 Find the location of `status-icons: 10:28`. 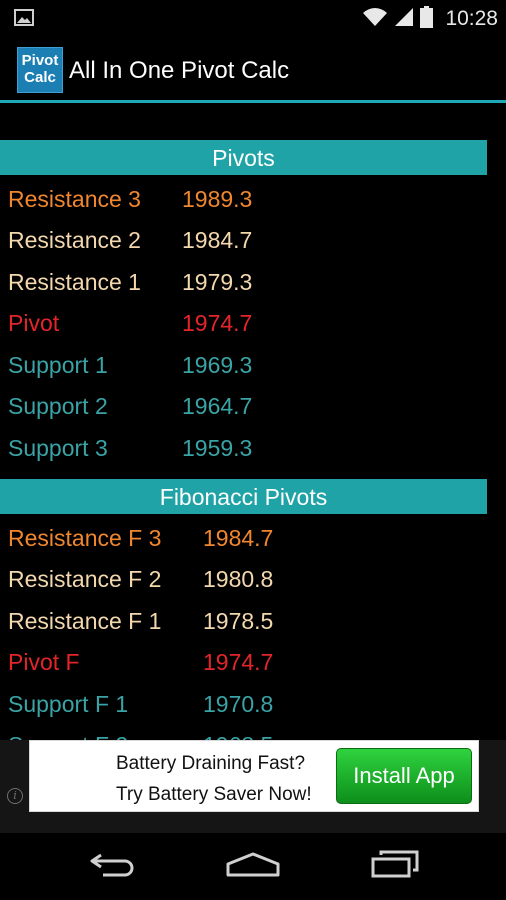

status-icons: 10:28 is located at coordinates (430, 19).